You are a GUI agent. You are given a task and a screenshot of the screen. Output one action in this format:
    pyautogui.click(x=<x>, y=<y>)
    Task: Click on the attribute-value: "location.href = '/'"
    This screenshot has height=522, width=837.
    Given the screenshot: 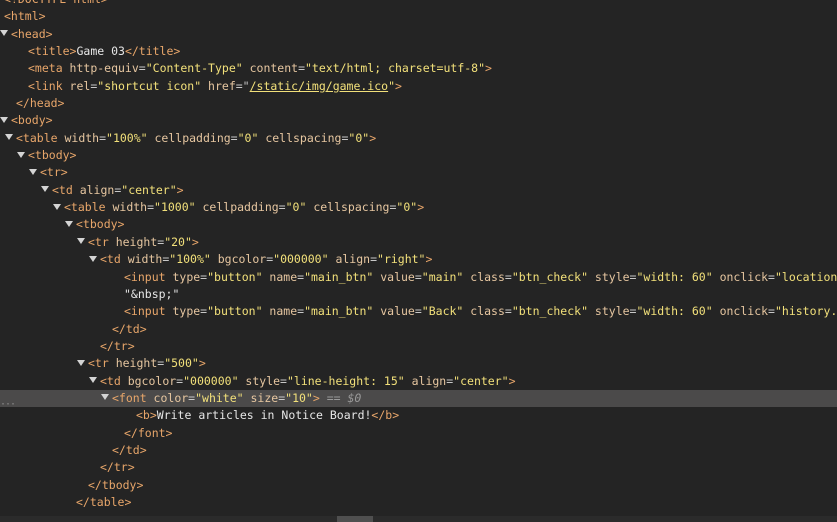 What is the action you would take?
    pyautogui.click(x=805, y=276)
    